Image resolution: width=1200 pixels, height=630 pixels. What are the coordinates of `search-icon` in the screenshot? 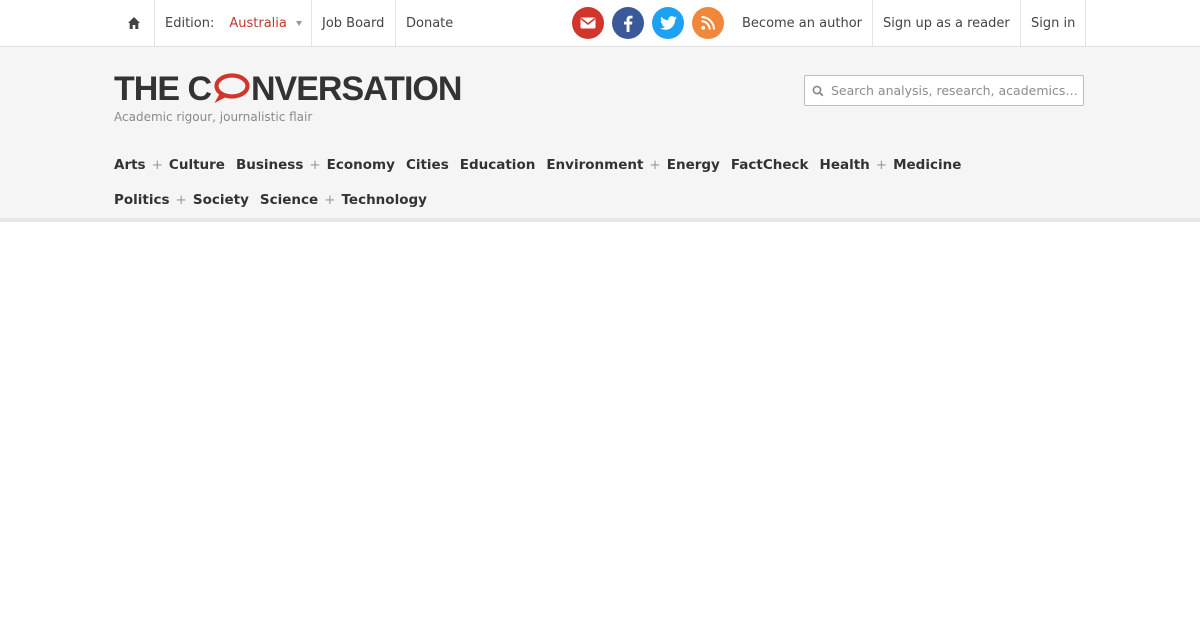 It's located at (818, 91).